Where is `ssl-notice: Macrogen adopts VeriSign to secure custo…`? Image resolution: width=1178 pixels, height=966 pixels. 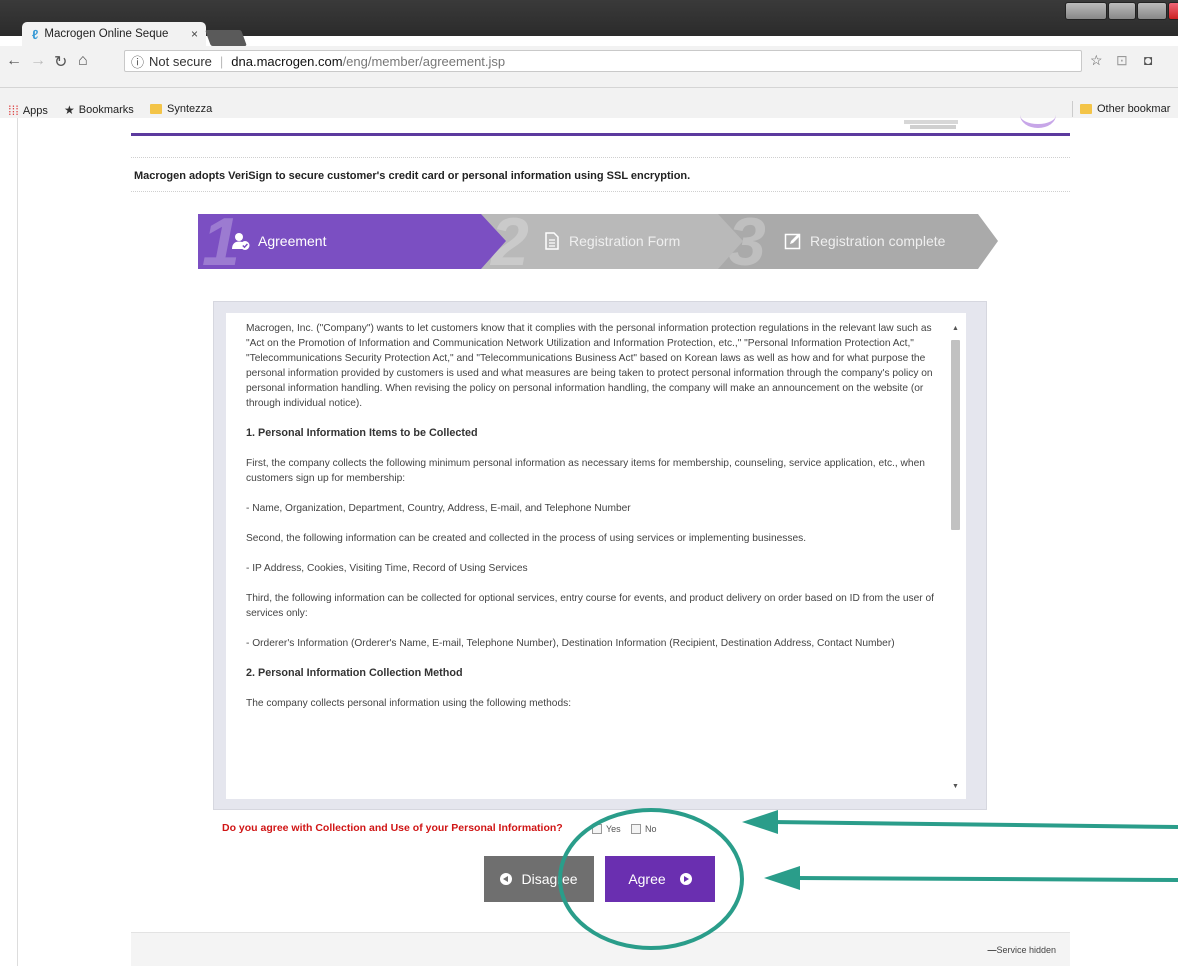
ssl-notice: Macrogen adopts VeriSign to secure custo… is located at coordinates (412, 176).